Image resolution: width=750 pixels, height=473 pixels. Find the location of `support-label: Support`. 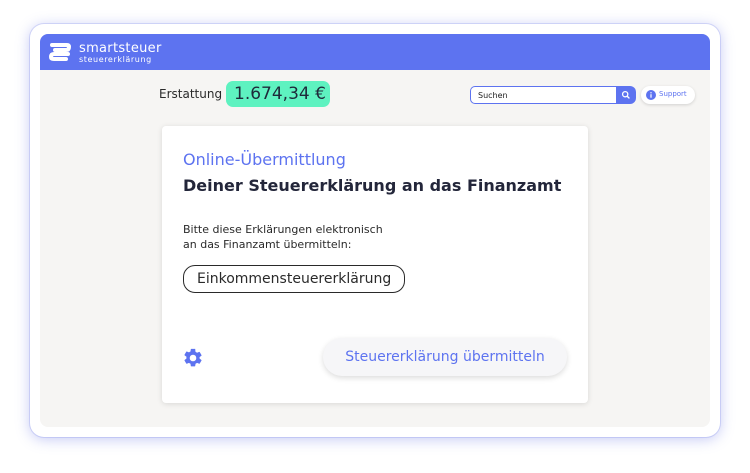

support-label: Support is located at coordinates (673, 94).